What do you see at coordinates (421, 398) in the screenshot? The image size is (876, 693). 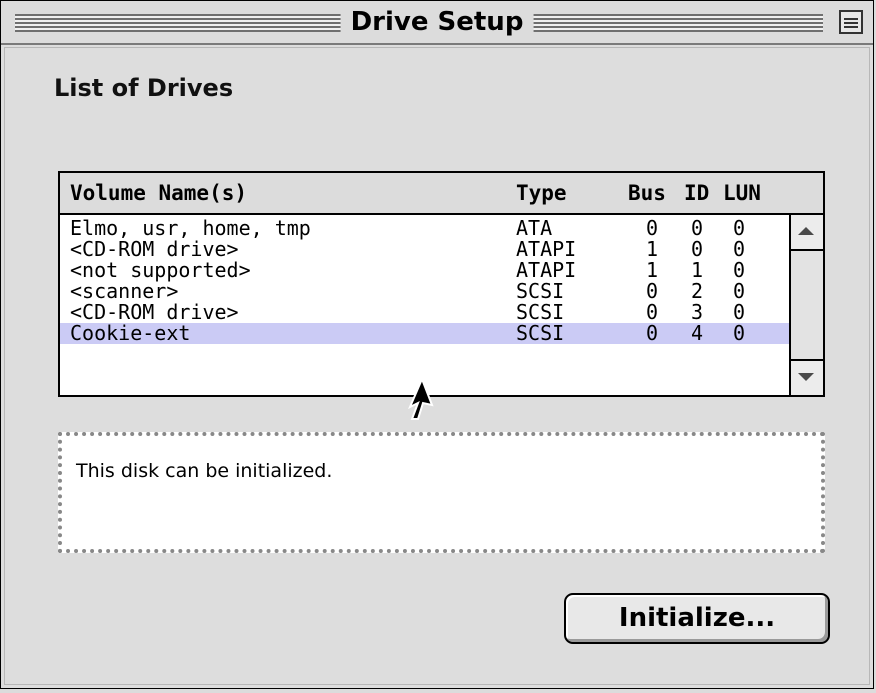 I see `mouse-cursor-icon` at bounding box center [421, 398].